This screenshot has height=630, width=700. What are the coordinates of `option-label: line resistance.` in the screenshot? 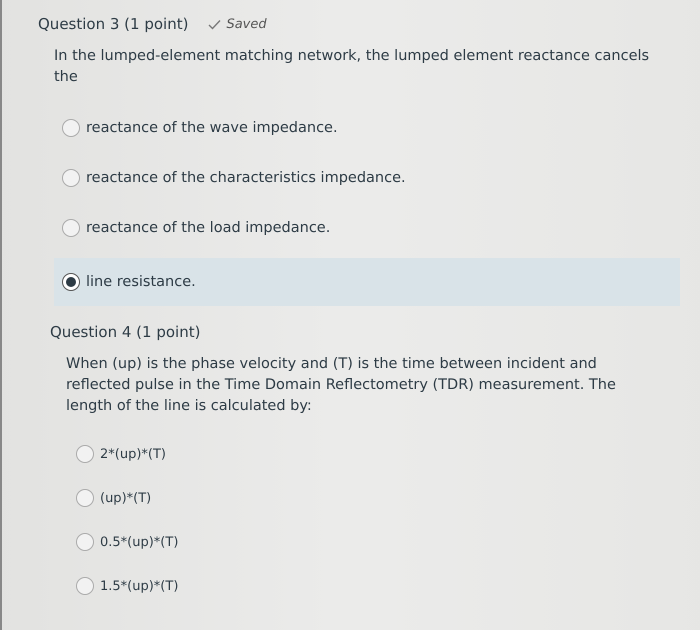 It's located at (141, 282).